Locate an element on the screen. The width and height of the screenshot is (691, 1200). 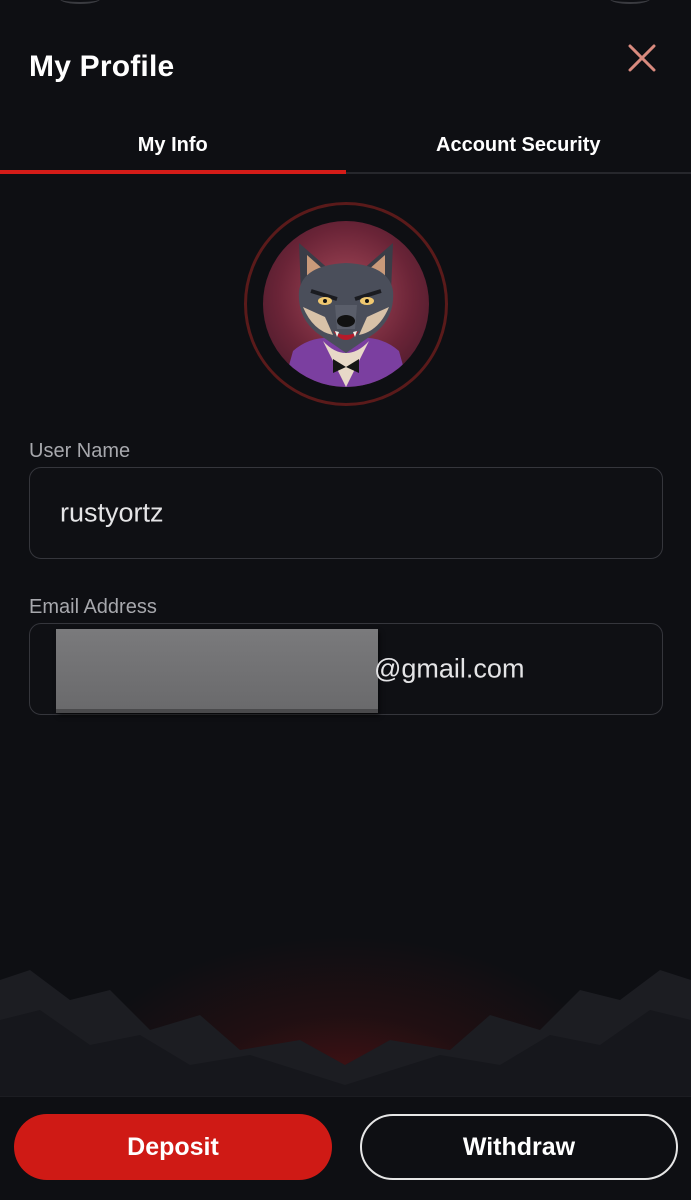
withdraw-button: Withdraw is located at coordinates (519, 1147).